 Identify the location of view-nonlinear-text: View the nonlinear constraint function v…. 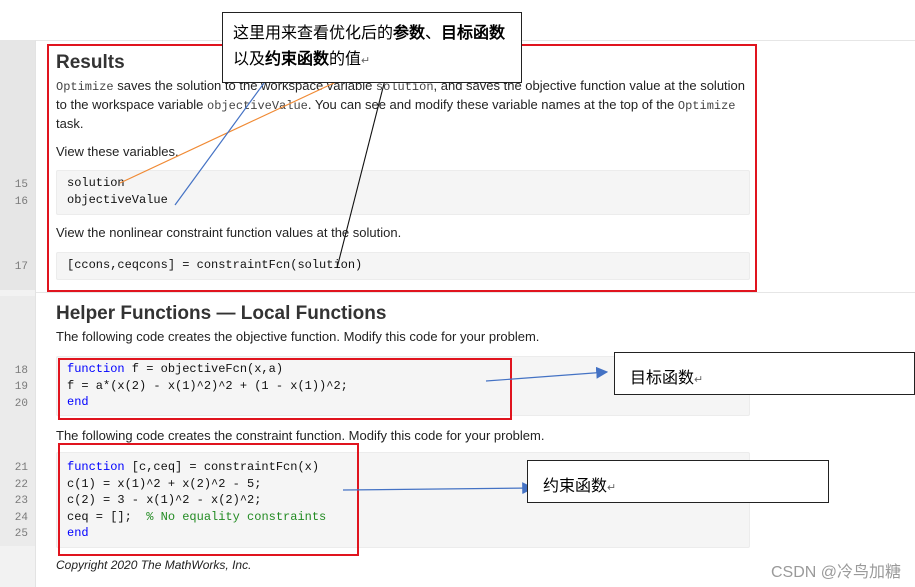
(229, 232).